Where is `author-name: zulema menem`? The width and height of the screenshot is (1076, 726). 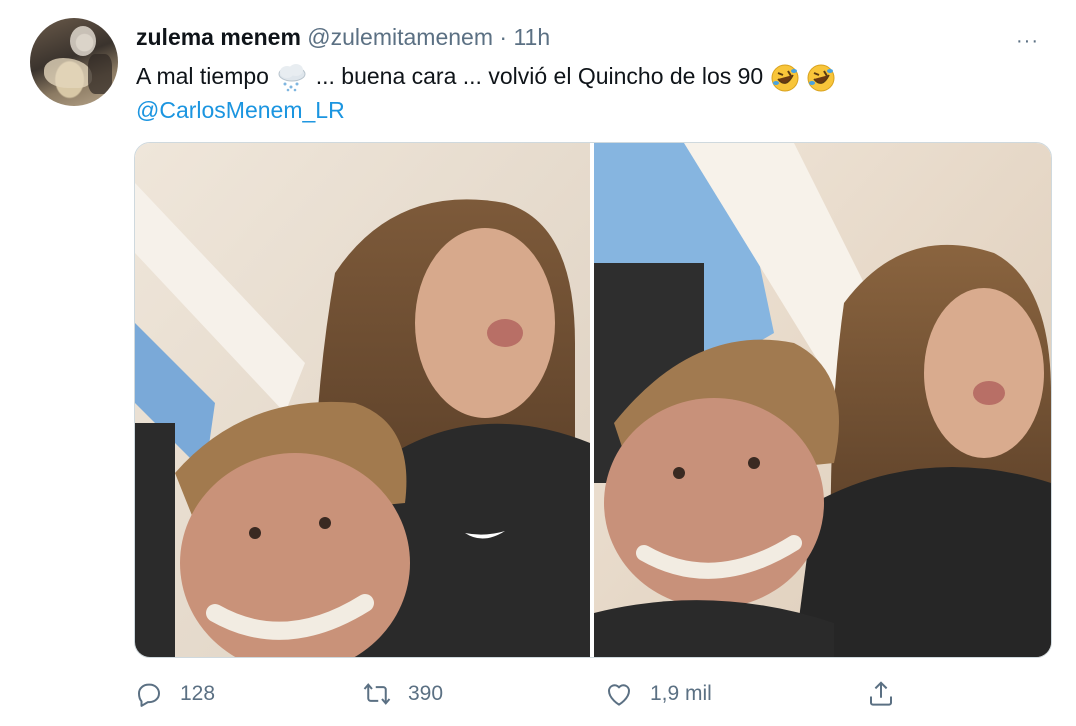 author-name: zulema menem is located at coordinates (218, 37).